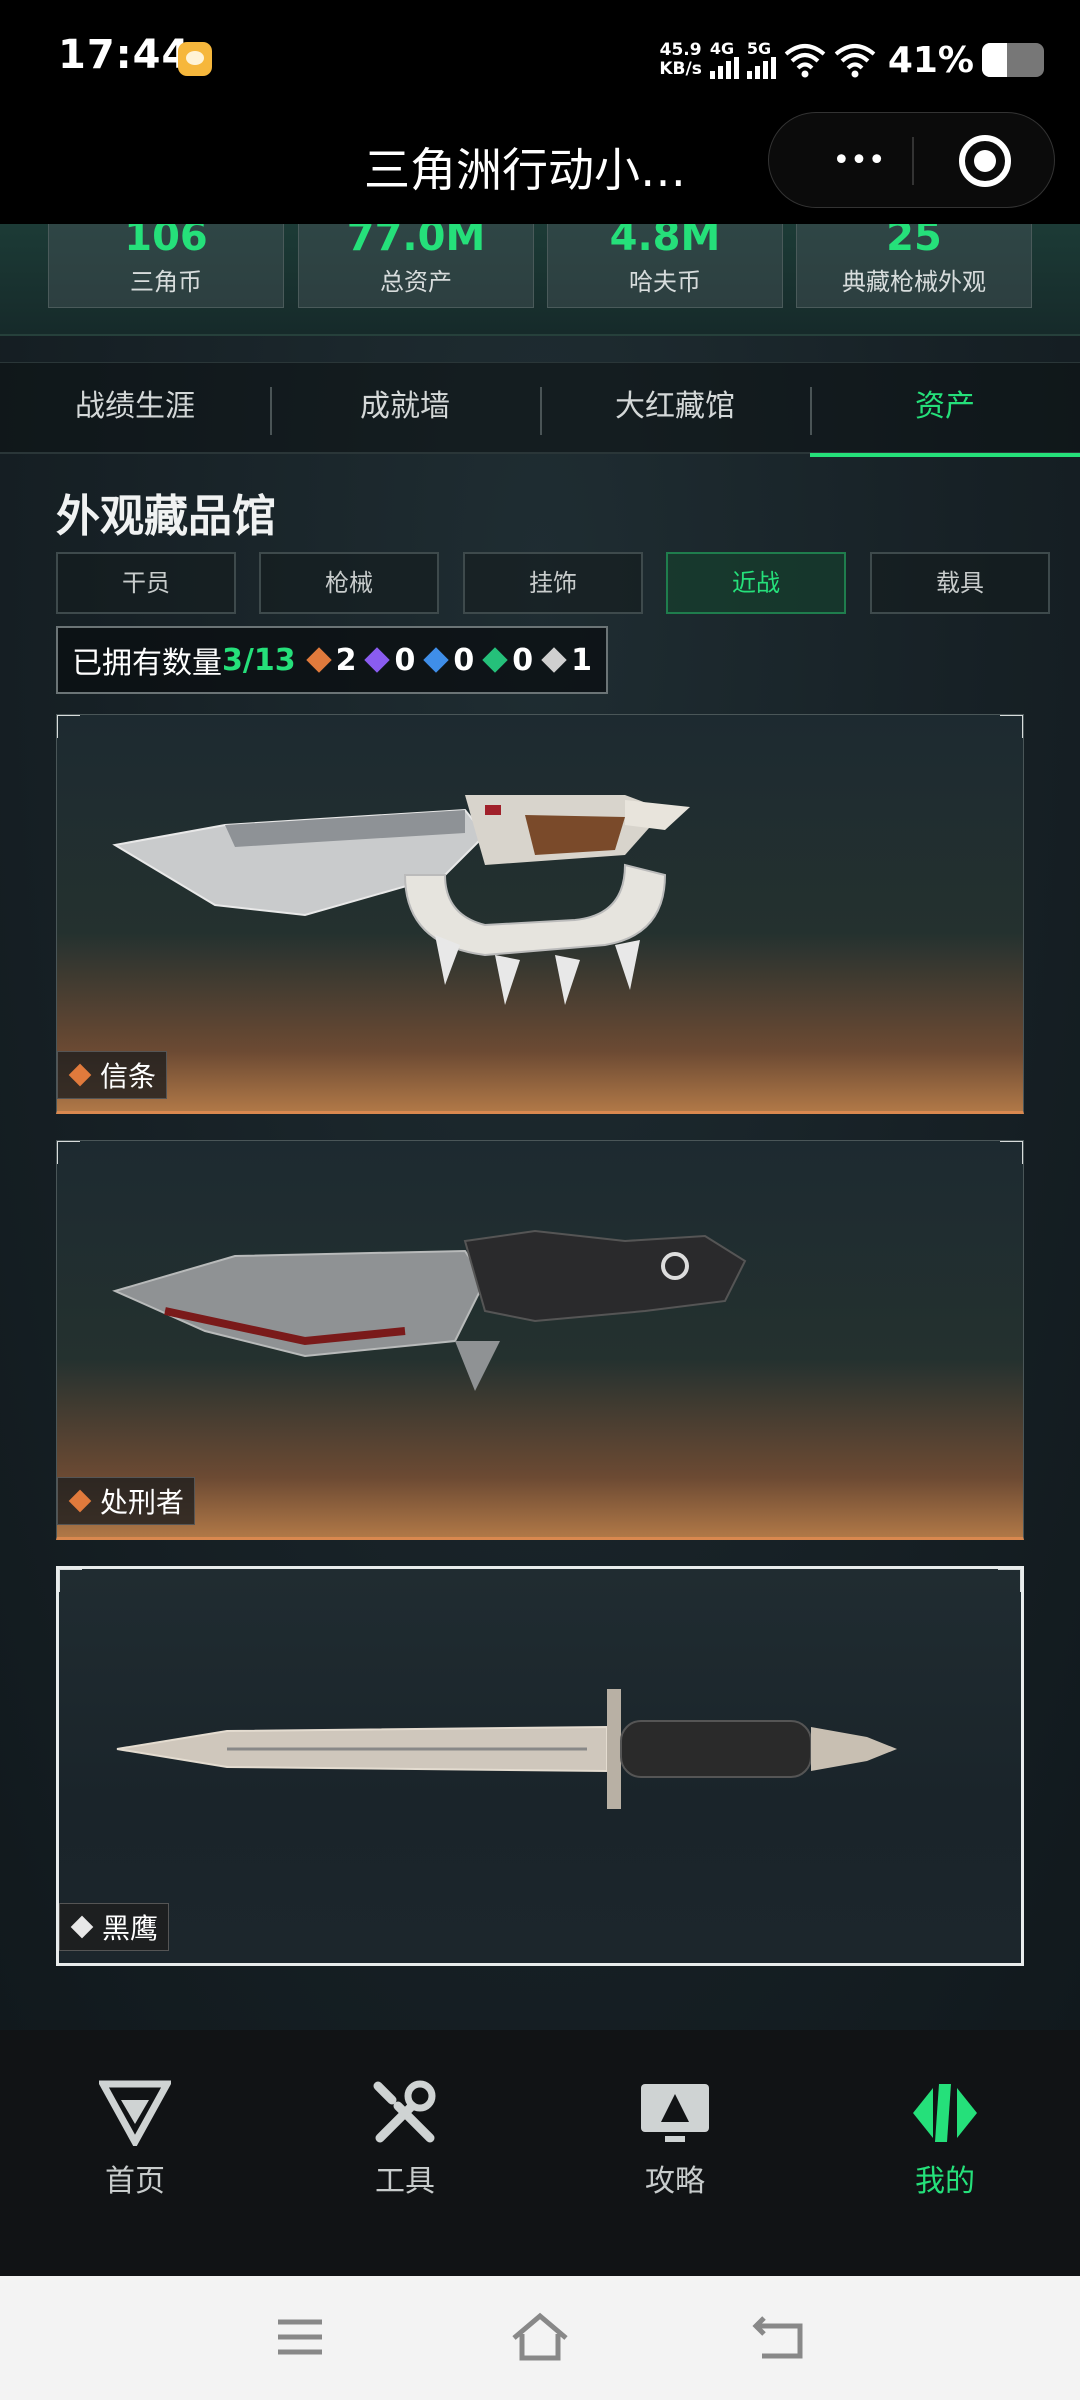 Image resolution: width=1080 pixels, height=2400 pixels. What do you see at coordinates (945, 2113) in the screenshot?
I see `profile-logo-icon` at bounding box center [945, 2113].